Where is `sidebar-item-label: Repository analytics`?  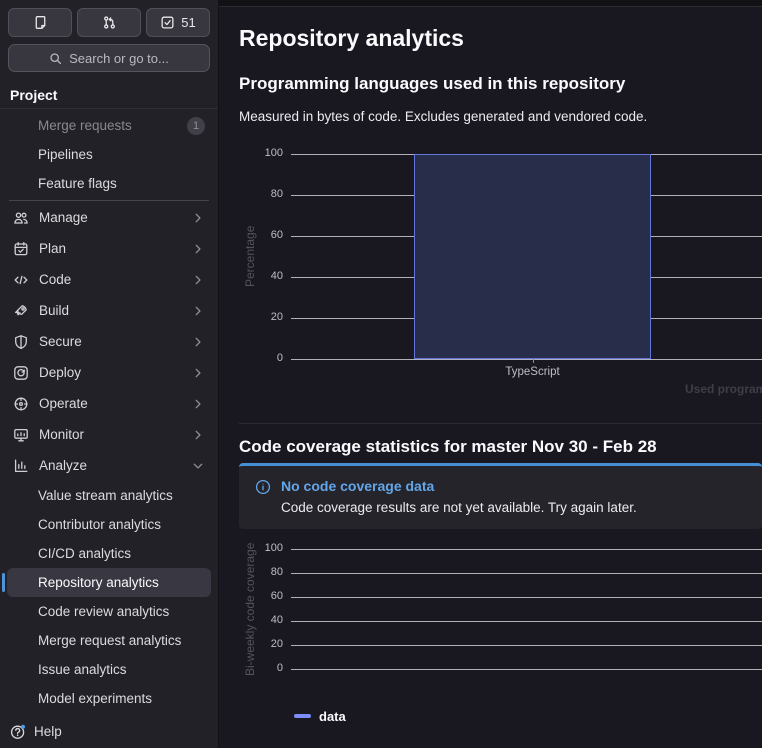 sidebar-item-label: Repository analytics is located at coordinates (98, 582).